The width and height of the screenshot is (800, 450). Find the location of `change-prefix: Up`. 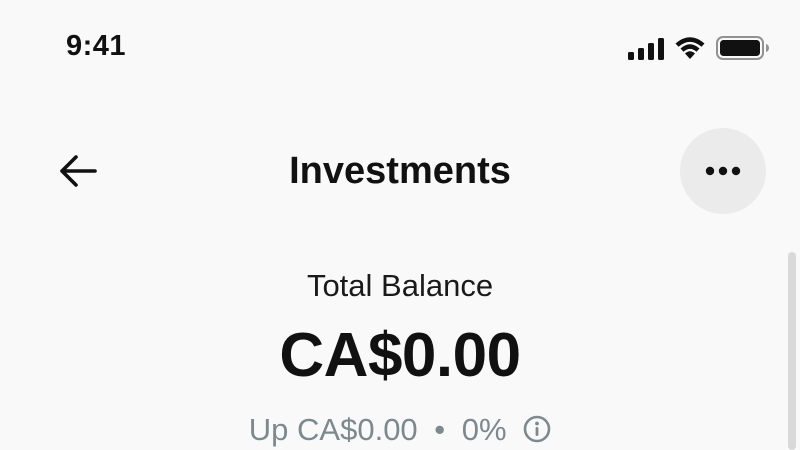

change-prefix: Up is located at coordinates (268, 429).